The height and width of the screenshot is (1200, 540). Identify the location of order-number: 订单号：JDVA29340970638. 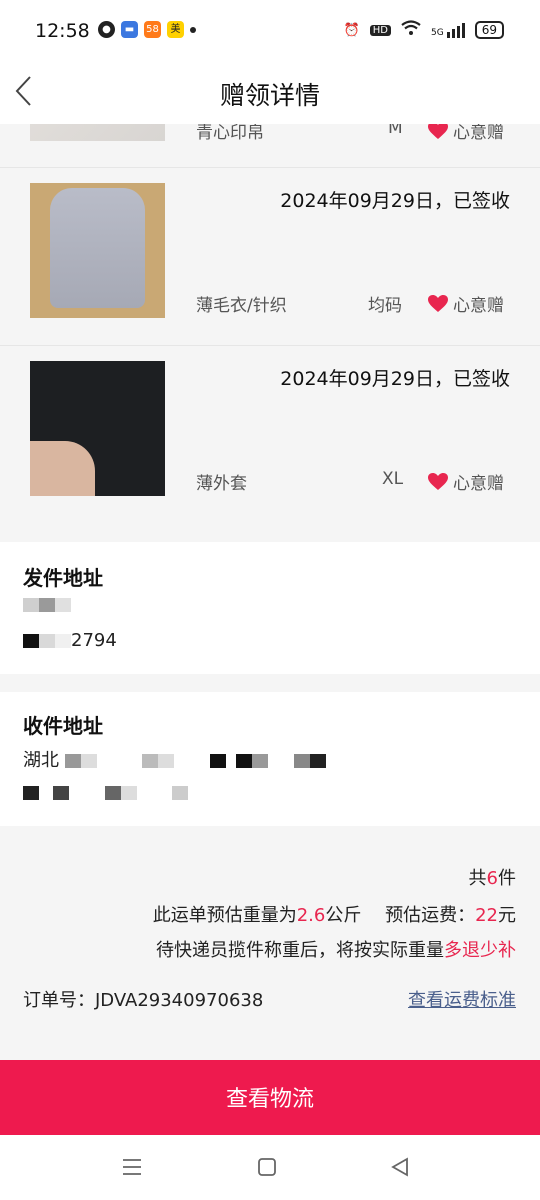
(143, 1000).